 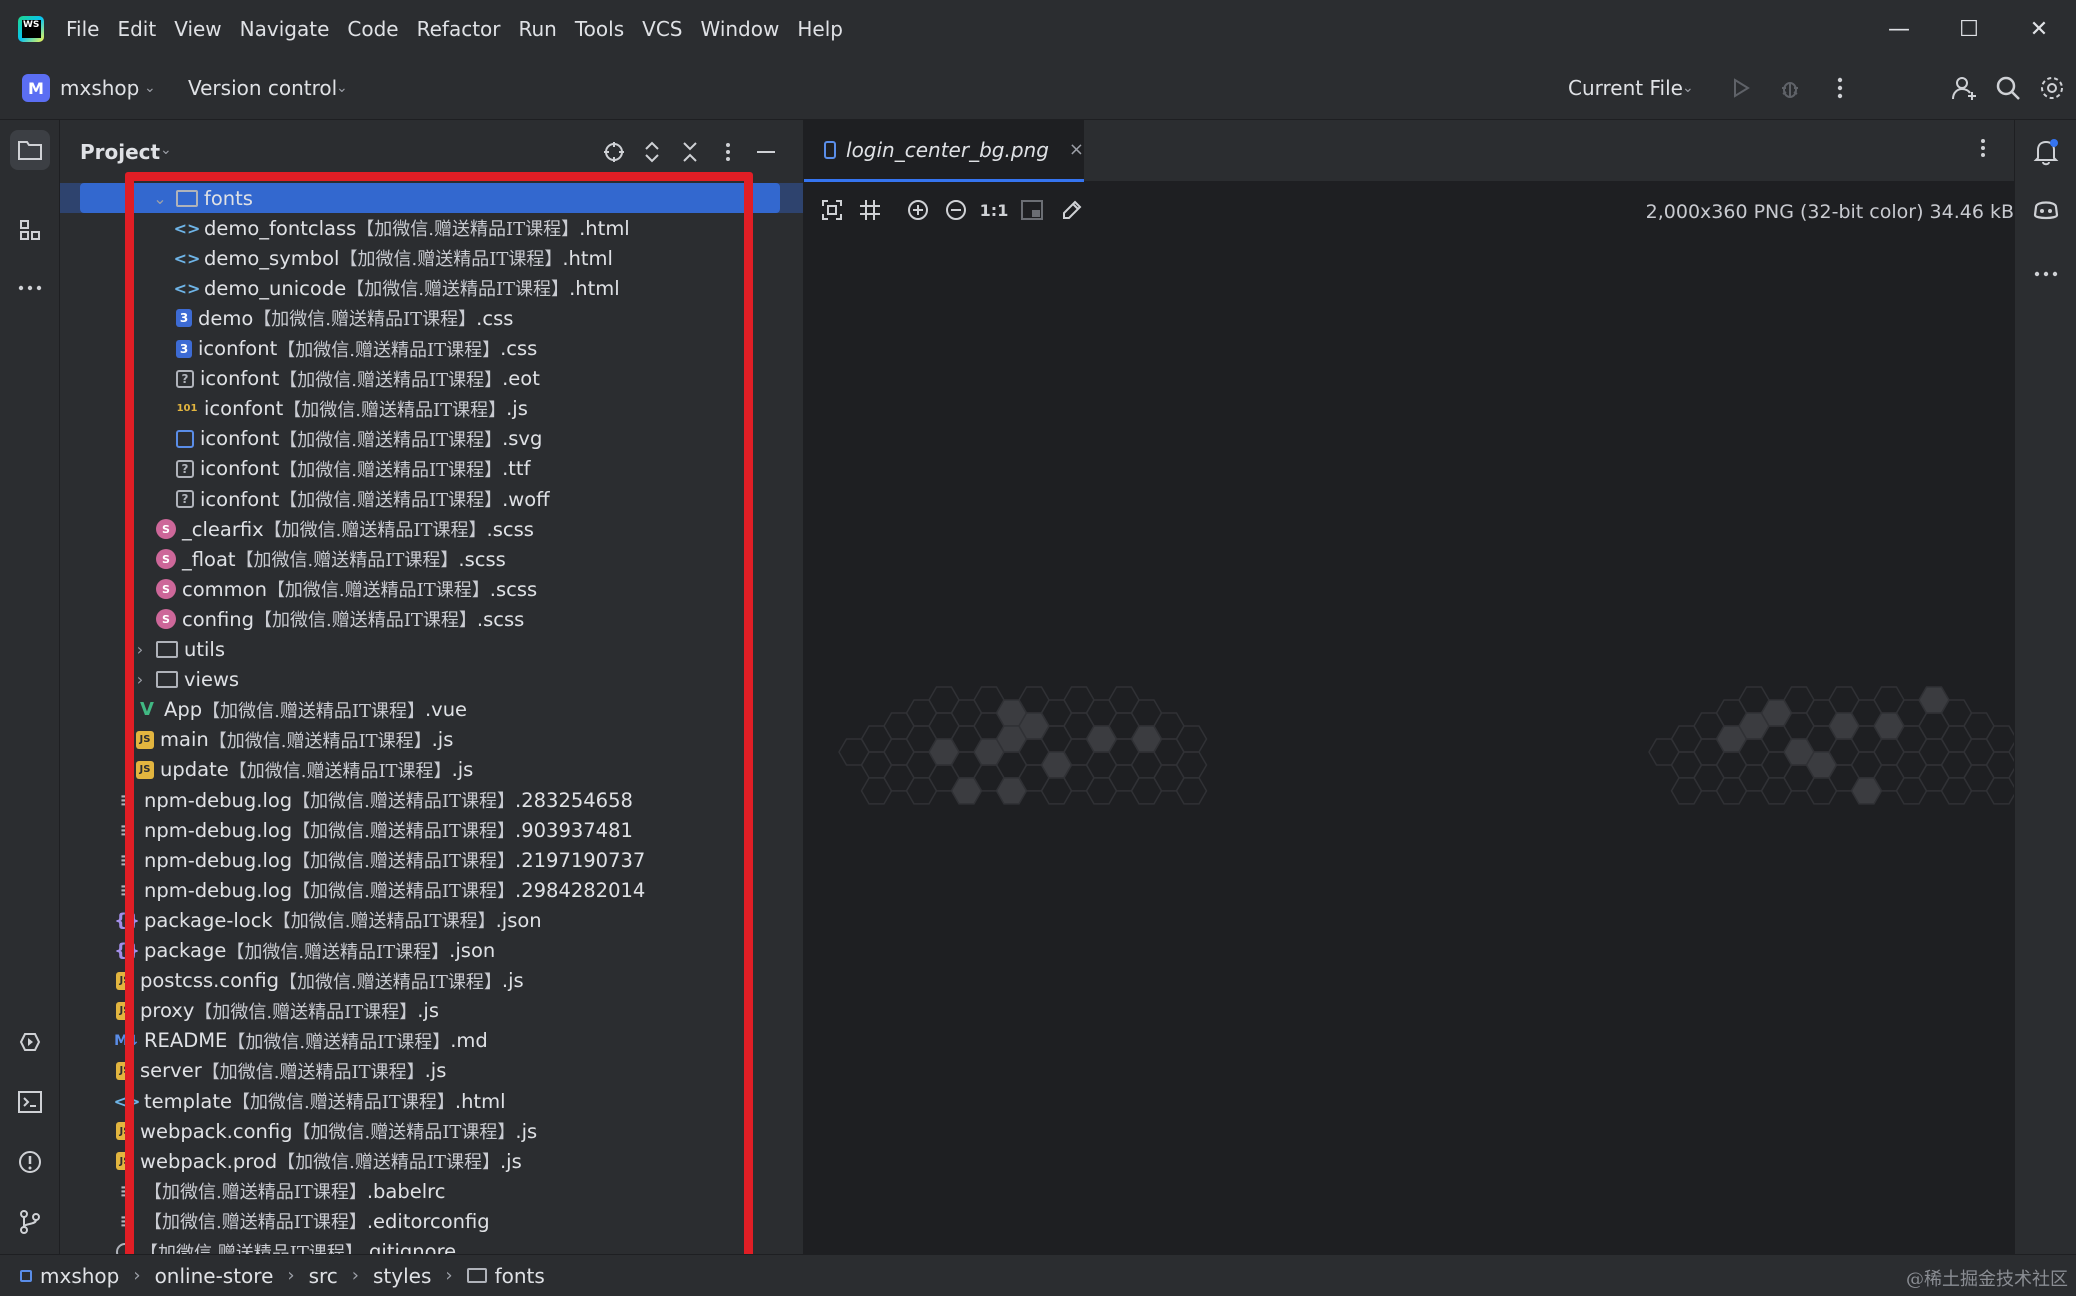 I want to click on breadcrumb-fonts: fonts, so click(x=520, y=1276).